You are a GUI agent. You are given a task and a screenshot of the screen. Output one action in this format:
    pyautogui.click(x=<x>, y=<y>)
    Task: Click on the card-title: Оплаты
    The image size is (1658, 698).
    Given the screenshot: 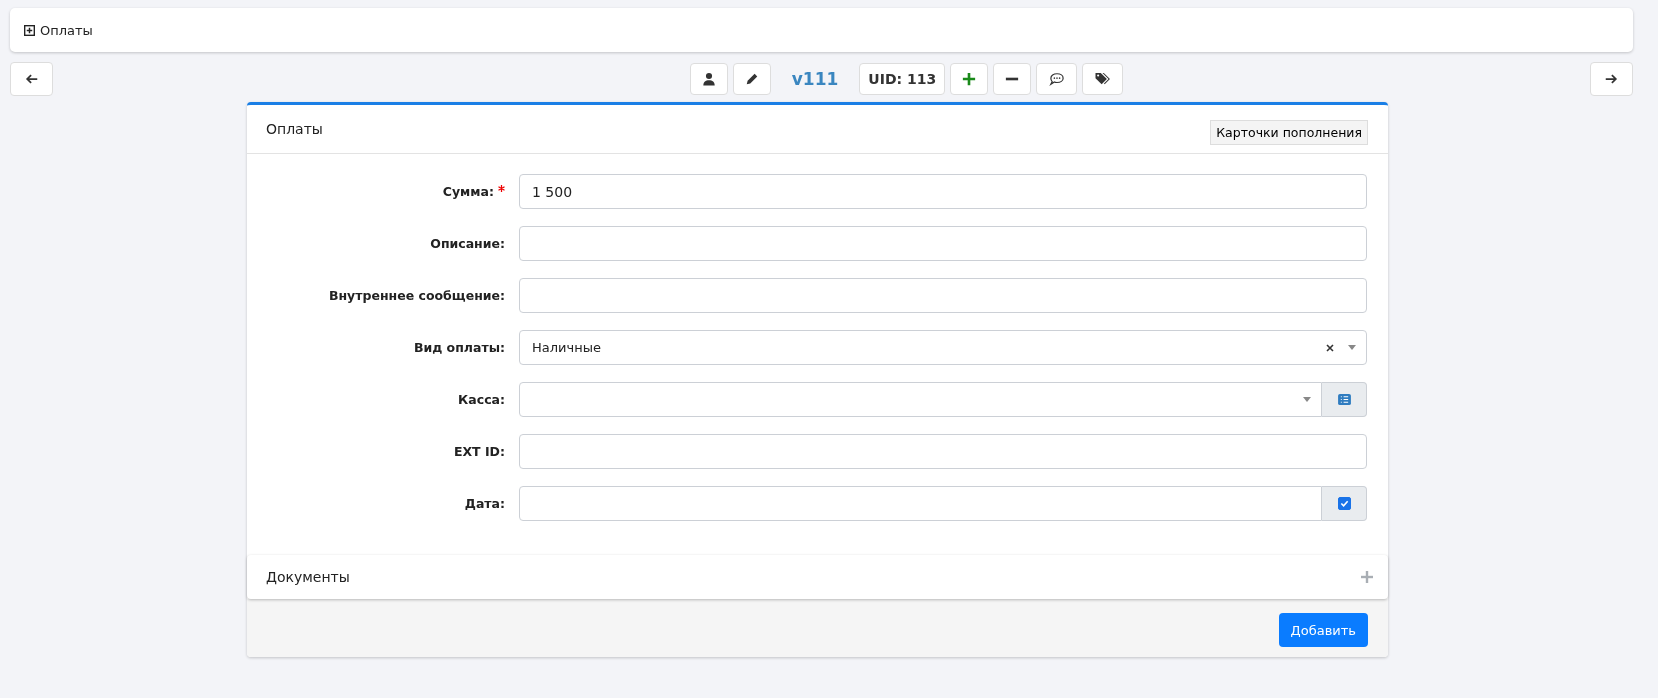 What is the action you would take?
    pyautogui.click(x=294, y=129)
    